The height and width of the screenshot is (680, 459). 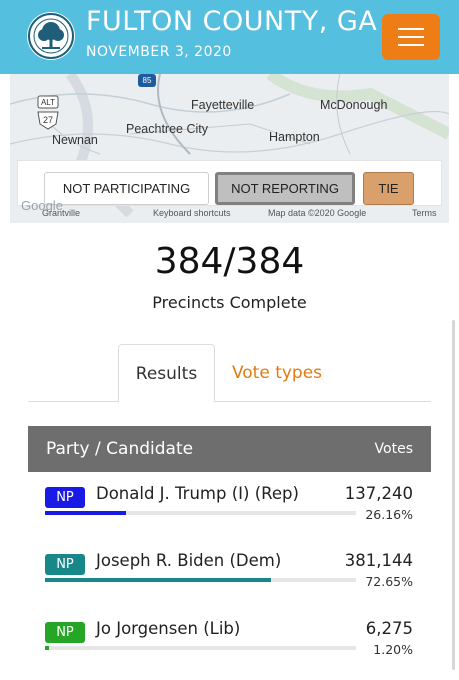 I want to click on app-header: FULTON COUNTY, GA NOVEMBER 3, 2020, so click(x=229, y=37).